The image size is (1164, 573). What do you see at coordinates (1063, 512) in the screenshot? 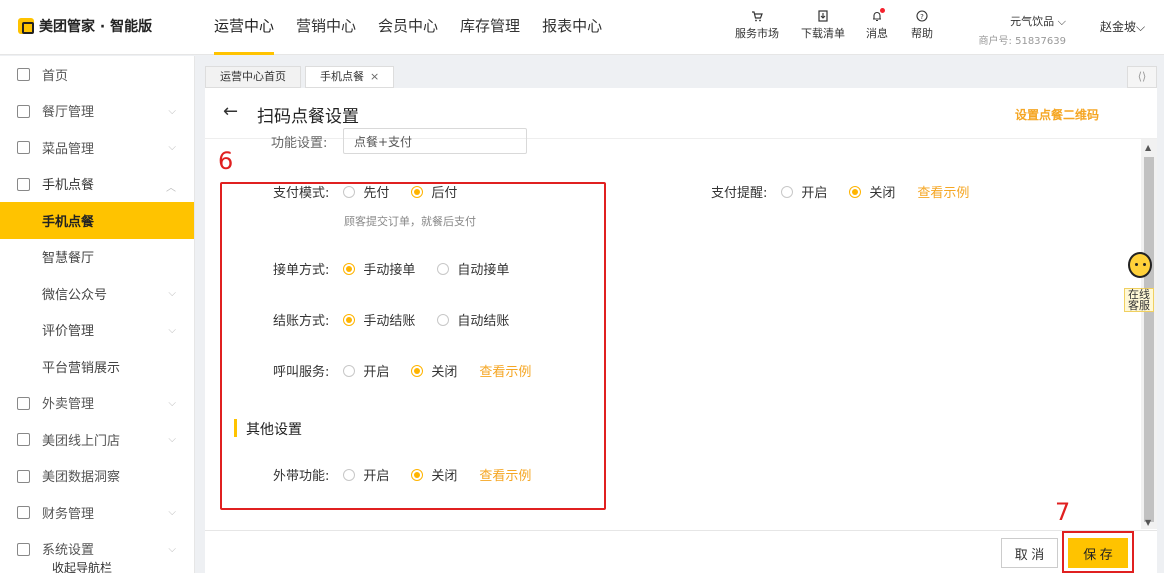
I see `annotation-number-7: 7` at bounding box center [1063, 512].